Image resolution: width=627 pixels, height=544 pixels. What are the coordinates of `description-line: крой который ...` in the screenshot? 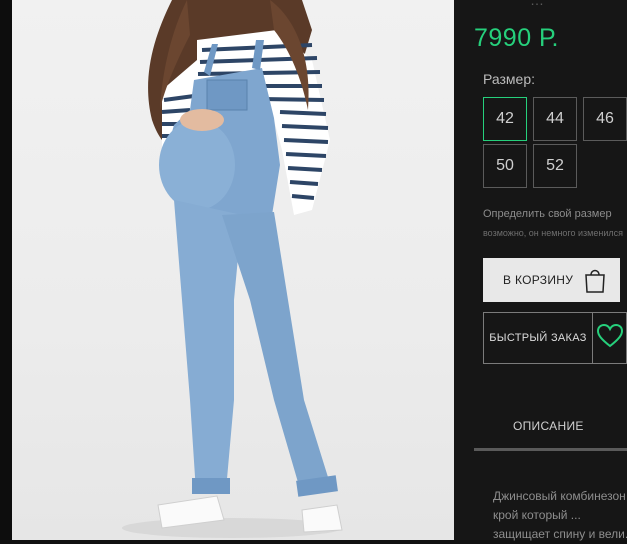 It's located at (537, 515).